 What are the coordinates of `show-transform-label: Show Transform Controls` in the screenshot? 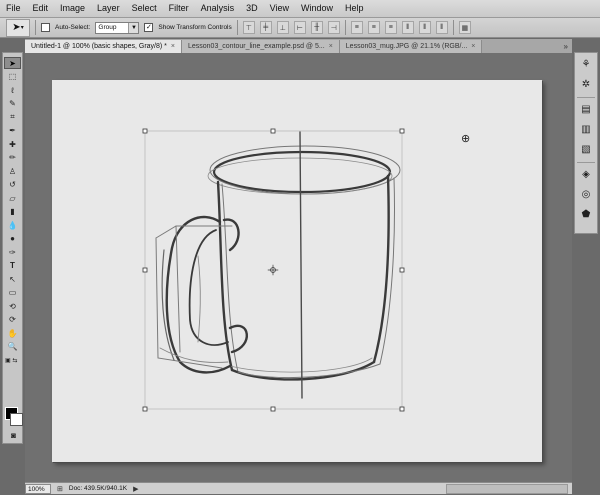 It's located at (195, 27).